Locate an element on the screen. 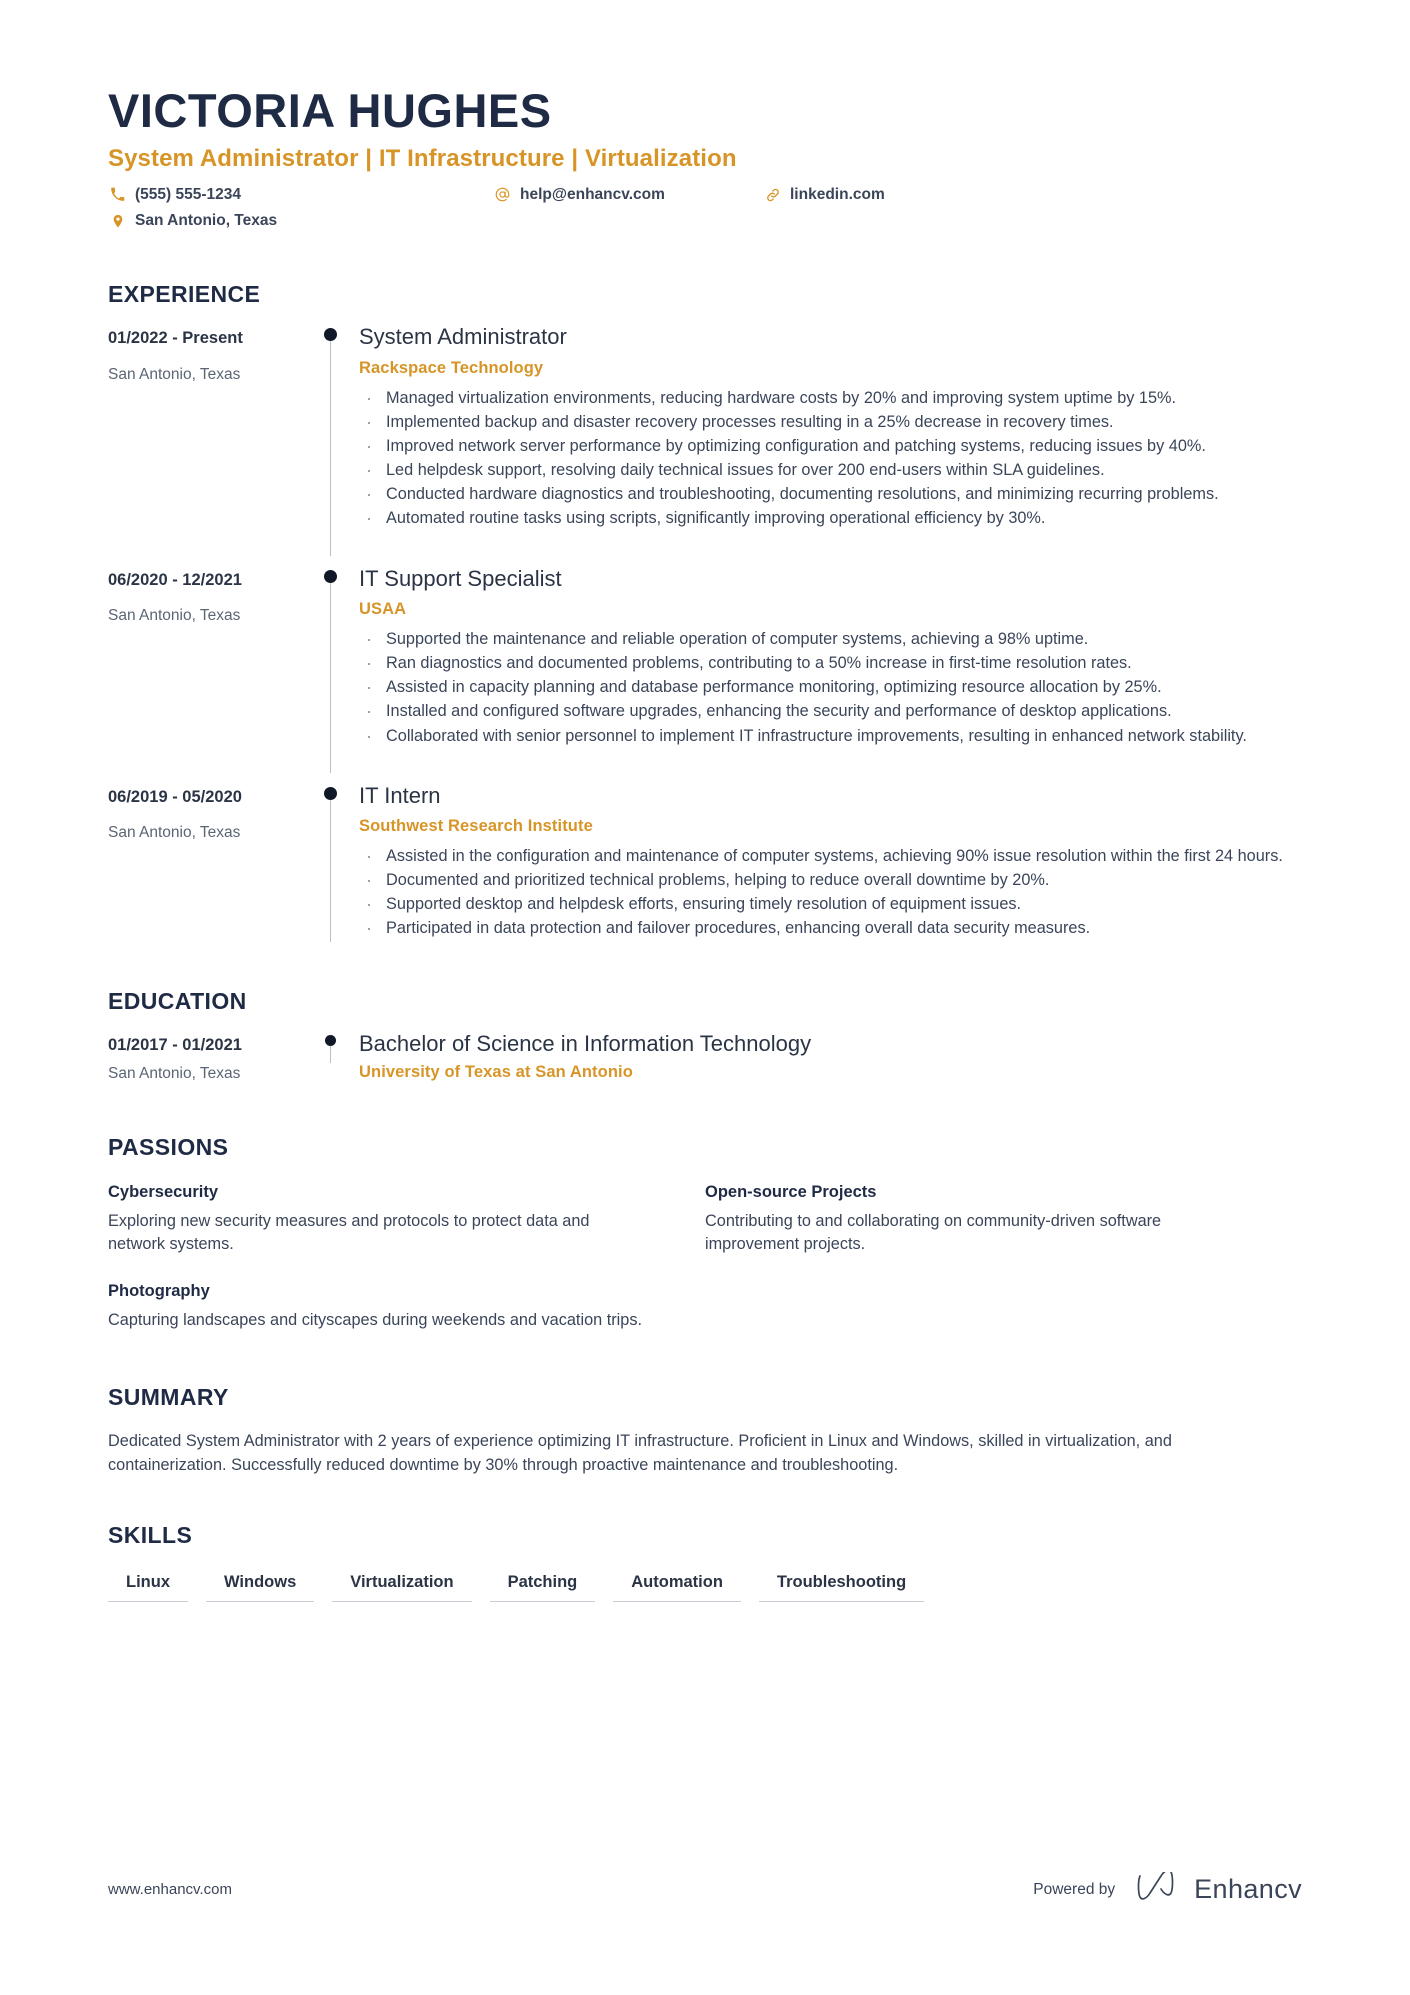 The height and width of the screenshot is (1995, 1410). page-title: VICTORIA HUGHES is located at coordinates (330, 110).